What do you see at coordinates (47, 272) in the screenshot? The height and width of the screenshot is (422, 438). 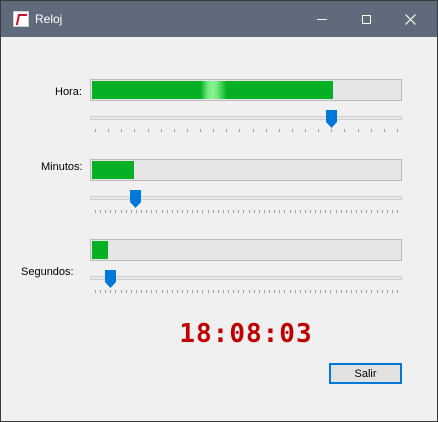 I see `seconds-label: Segundos:` at bounding box center [47, 272].